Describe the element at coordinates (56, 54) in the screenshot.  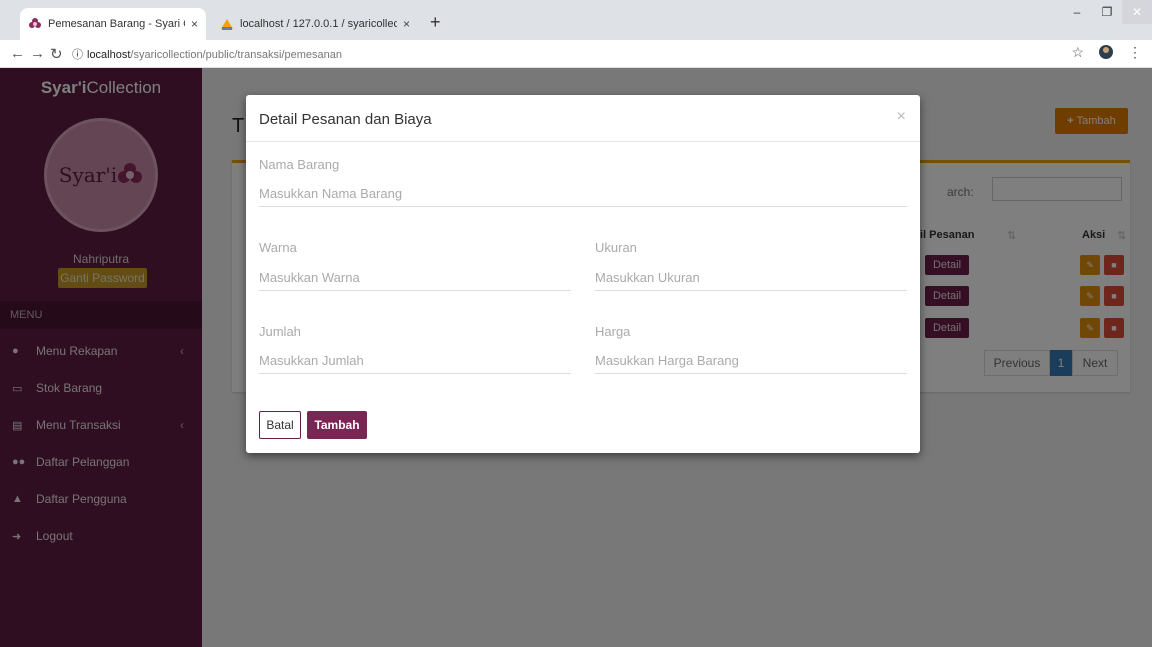
I see `reload-icon: ↻` at that location.